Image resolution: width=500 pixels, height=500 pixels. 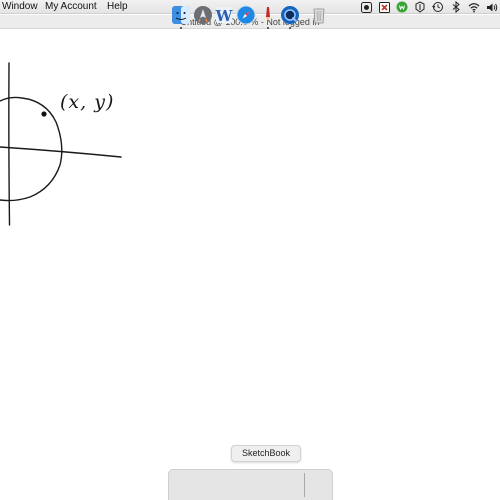 What do you see at coordinates (429, 7) in the screenshot?
I see `status-tray` at bounding box center [429, 7].